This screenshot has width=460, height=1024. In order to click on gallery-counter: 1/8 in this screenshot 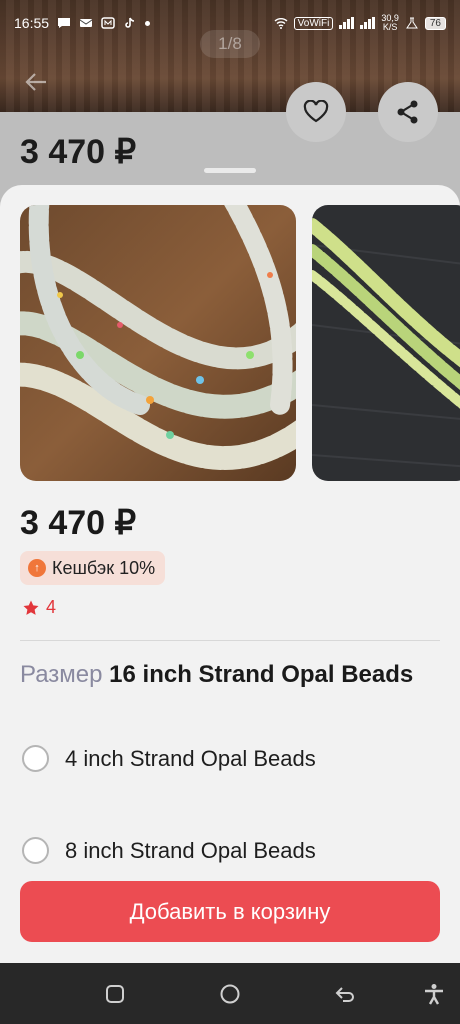, I will do `click(230, 44)`.